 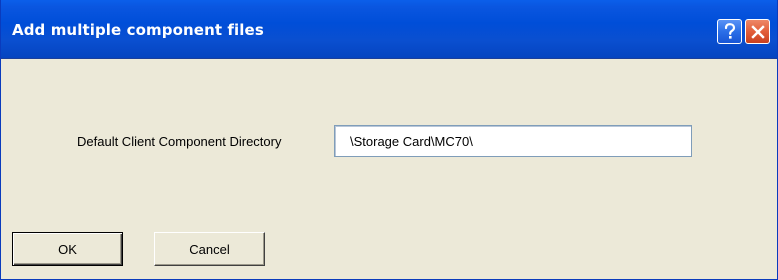 I want to click on cancel-button: Cancel, so click(x=209, y=249).